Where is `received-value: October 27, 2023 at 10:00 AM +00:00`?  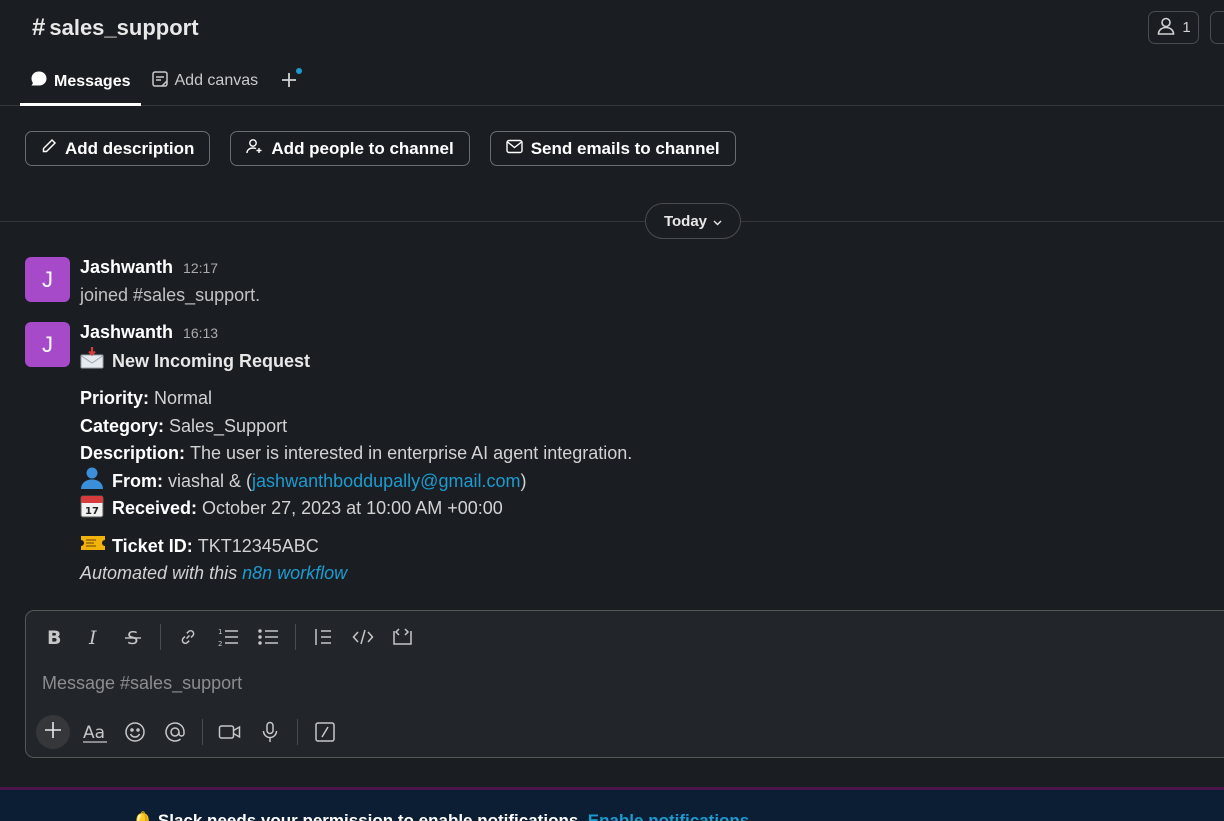
received-value: October 27, 2023 at 10:00 AM +00:00 is located at coordinates (352, 508).